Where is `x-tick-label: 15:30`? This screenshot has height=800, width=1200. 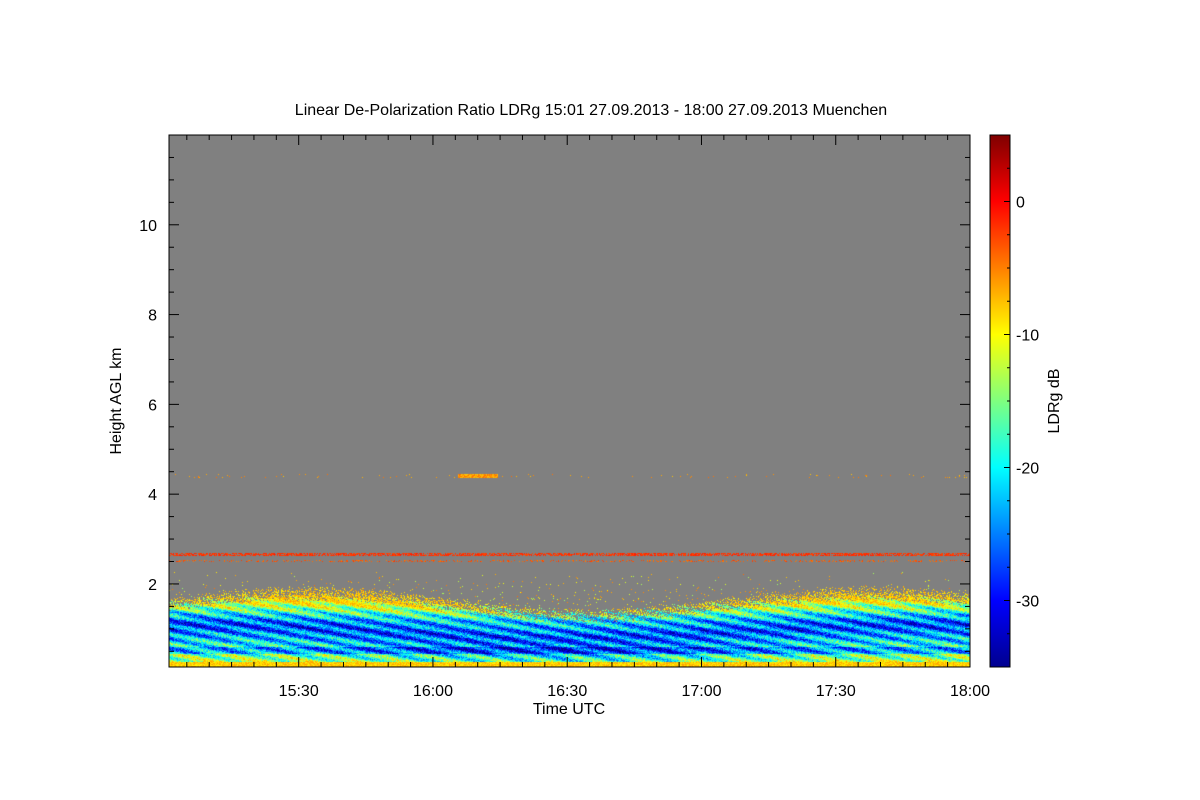
x-tick-label: 15:30 is located at coordinates (299, 691).